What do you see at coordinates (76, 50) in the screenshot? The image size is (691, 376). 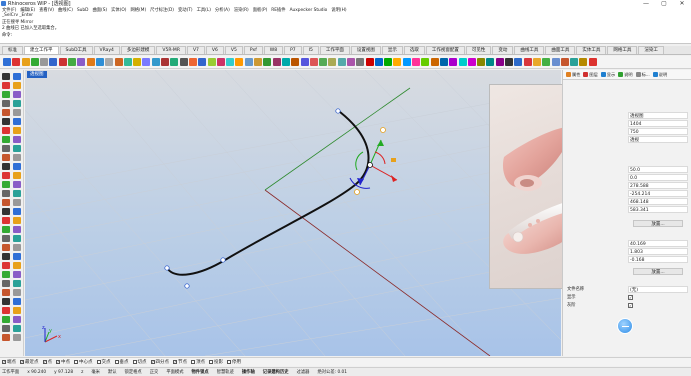 I see `toolbar-tab: SubD工具` at bounding box center [76, 50].